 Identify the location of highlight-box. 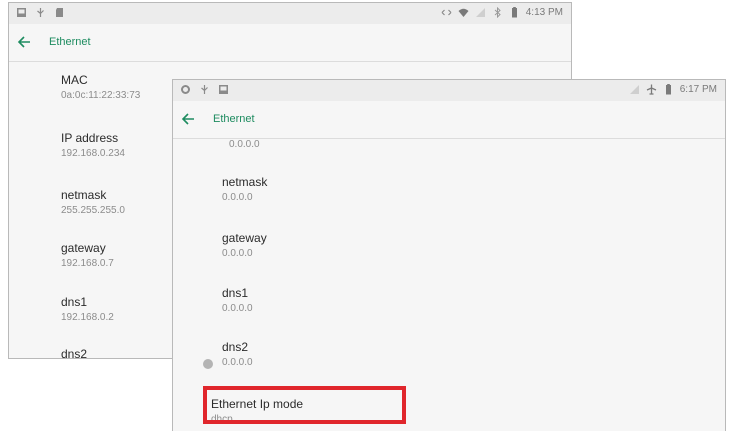
(304, 405).